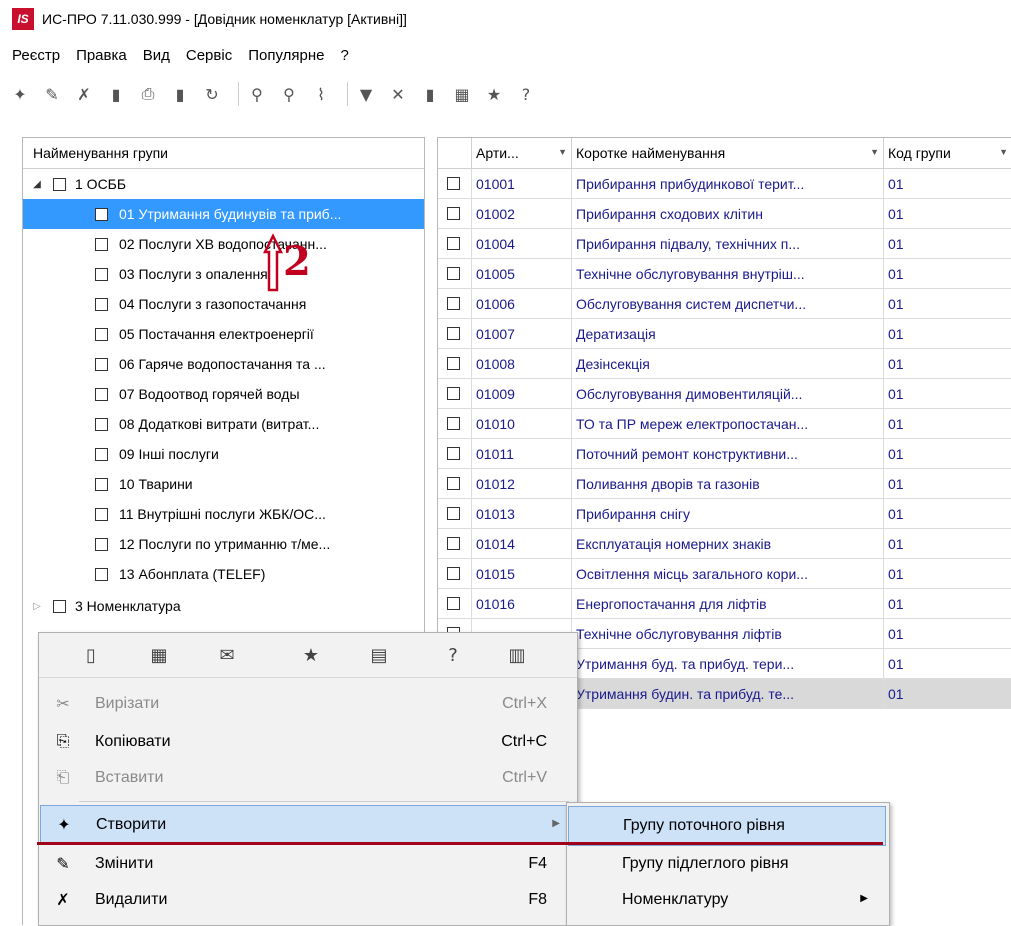  Describe the element at coordinates (223, 606) in the screenshot. I see `tree-item-nomenclature: ▷ 3 Номенклатура` at that location.